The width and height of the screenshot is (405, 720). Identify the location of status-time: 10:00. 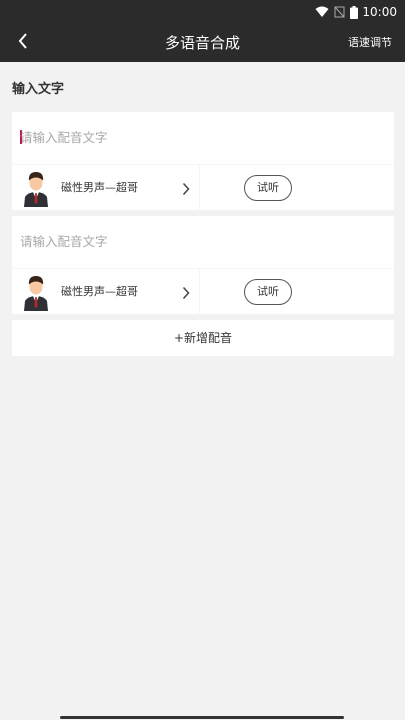
(379, 12).